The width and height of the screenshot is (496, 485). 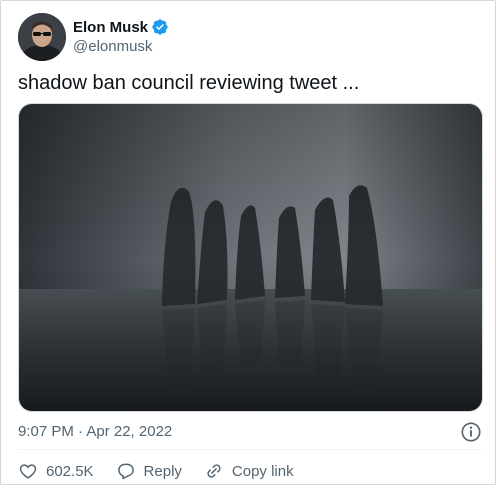 I want to click on copy-link-button: Copy link, so click(x=249, y=471).